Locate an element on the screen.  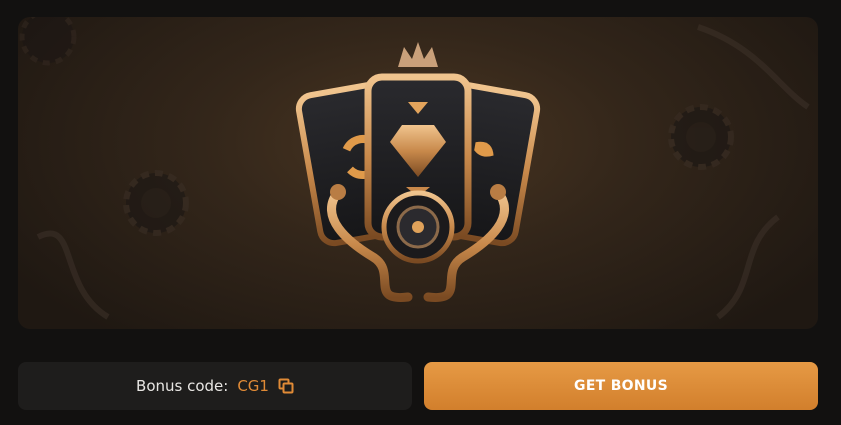
roulette-medallion-icon is located at coordinates (418, 227).